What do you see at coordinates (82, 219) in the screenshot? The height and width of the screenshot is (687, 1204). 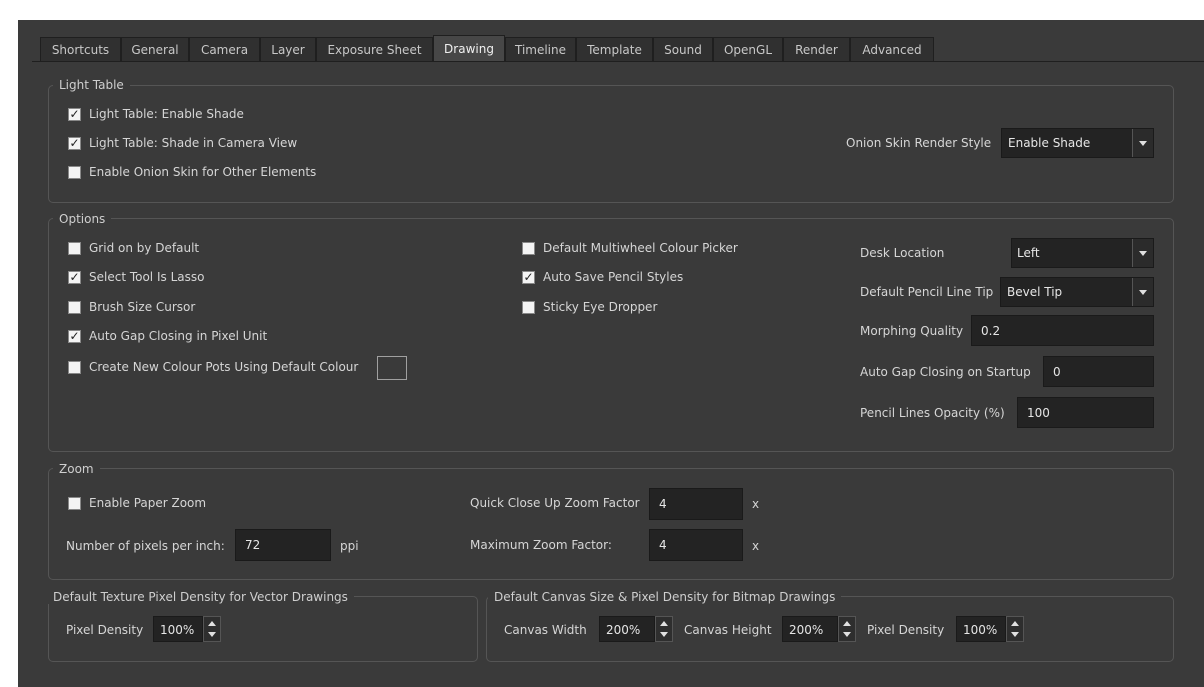 I see `options-title: Options` at bounding box center [82, 219].